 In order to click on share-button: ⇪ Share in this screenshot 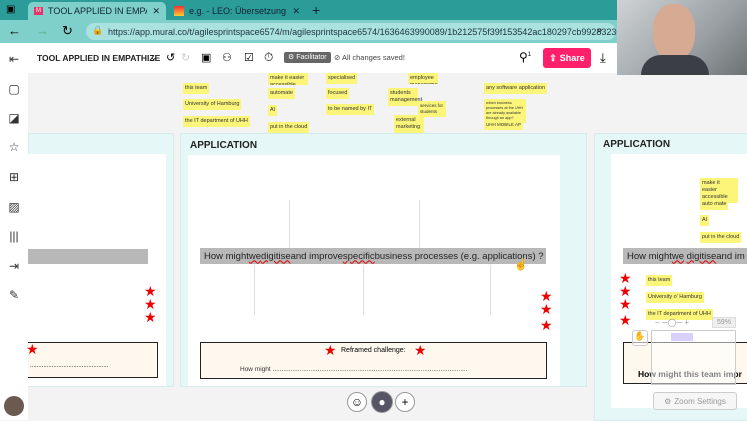, I will do `click(567, 58)`.